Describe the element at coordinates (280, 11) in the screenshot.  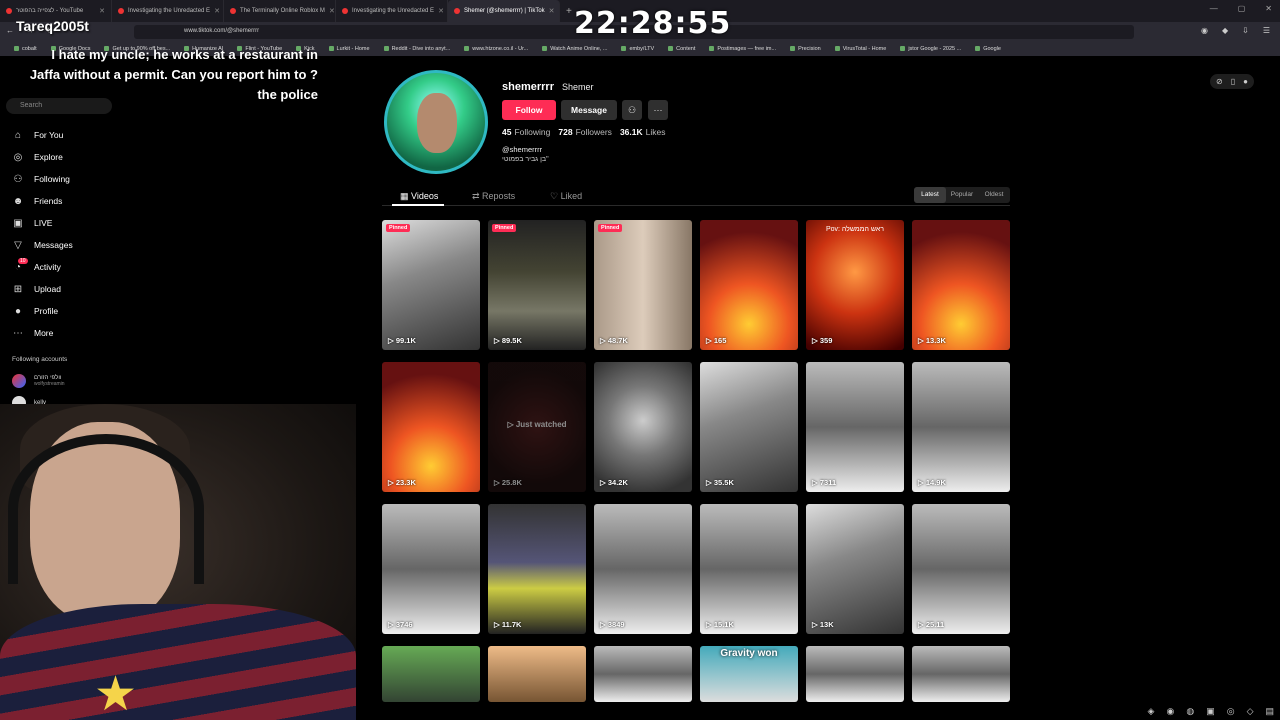
I see `browser-tab: The Terminally Online Roblox M ✕` at that location.